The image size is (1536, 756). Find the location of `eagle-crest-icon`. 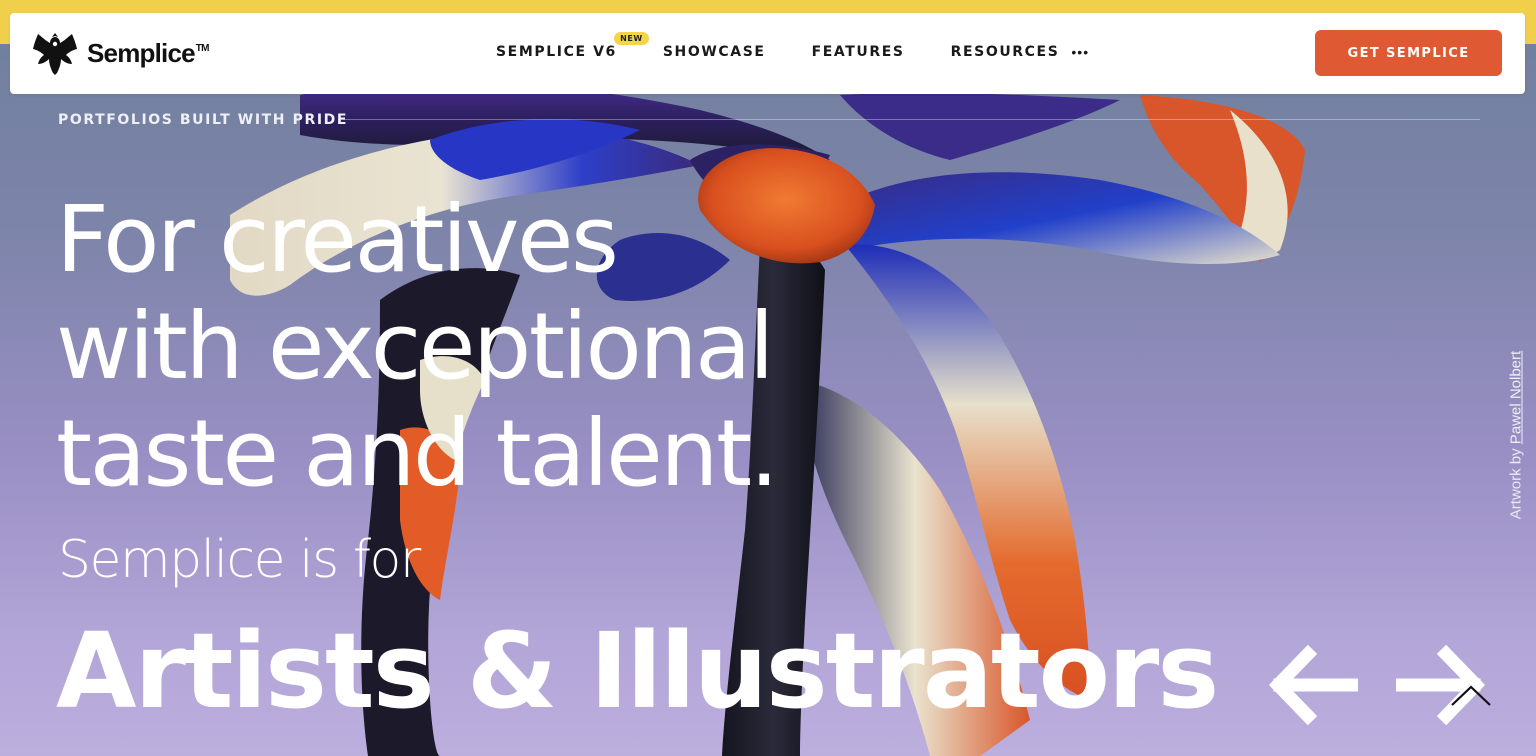

eagle-crest-icon is located at coordinates (55, 54).